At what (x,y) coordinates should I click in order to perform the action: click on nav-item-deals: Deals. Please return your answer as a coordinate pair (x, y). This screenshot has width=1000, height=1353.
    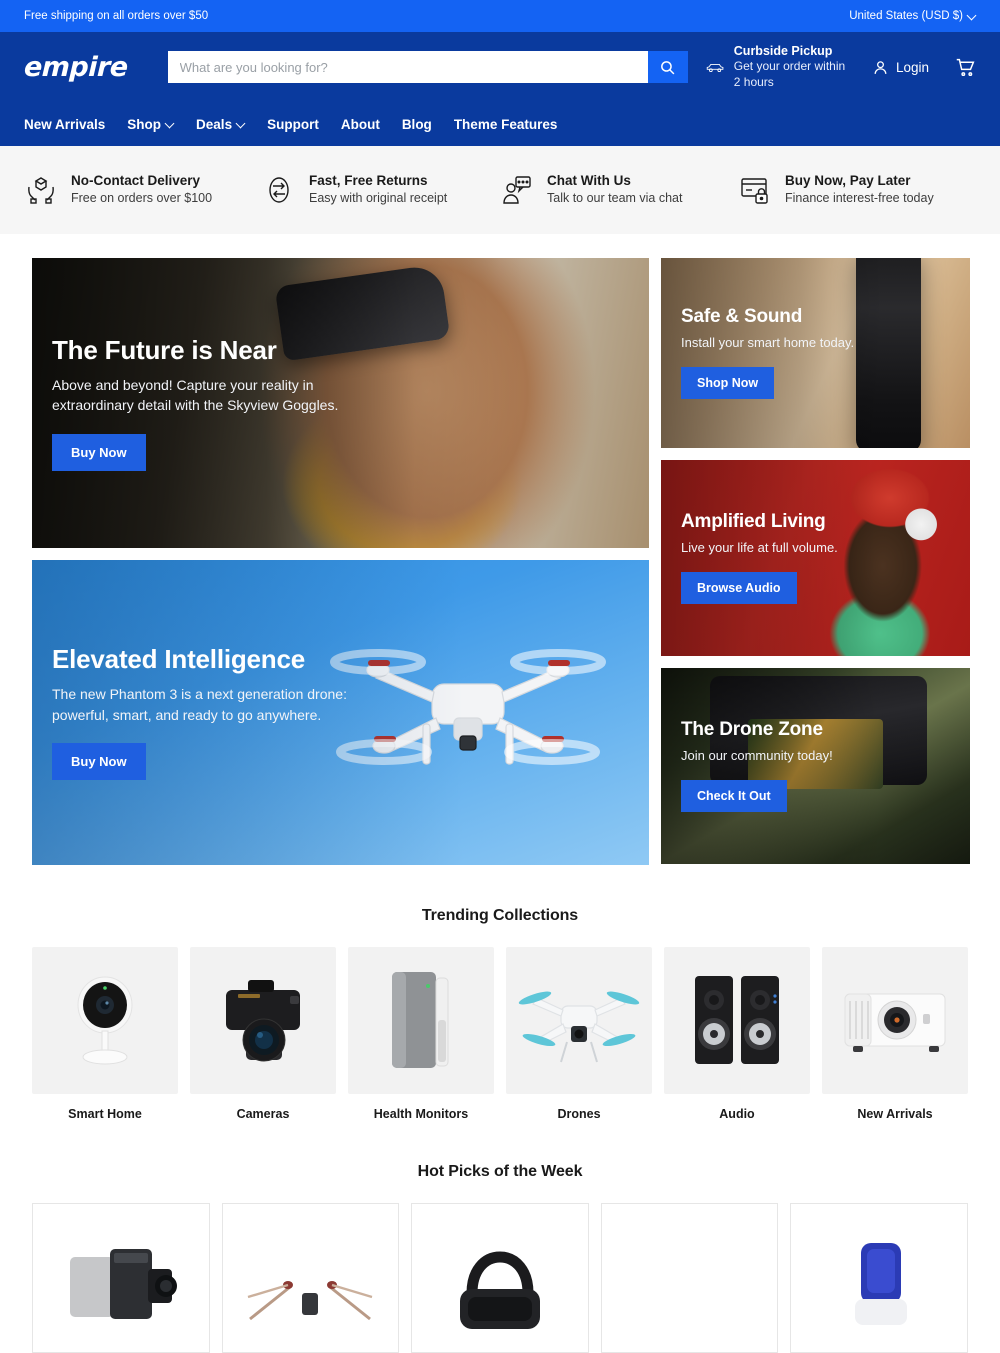
    Looking at the image, I should click on (220, 124).